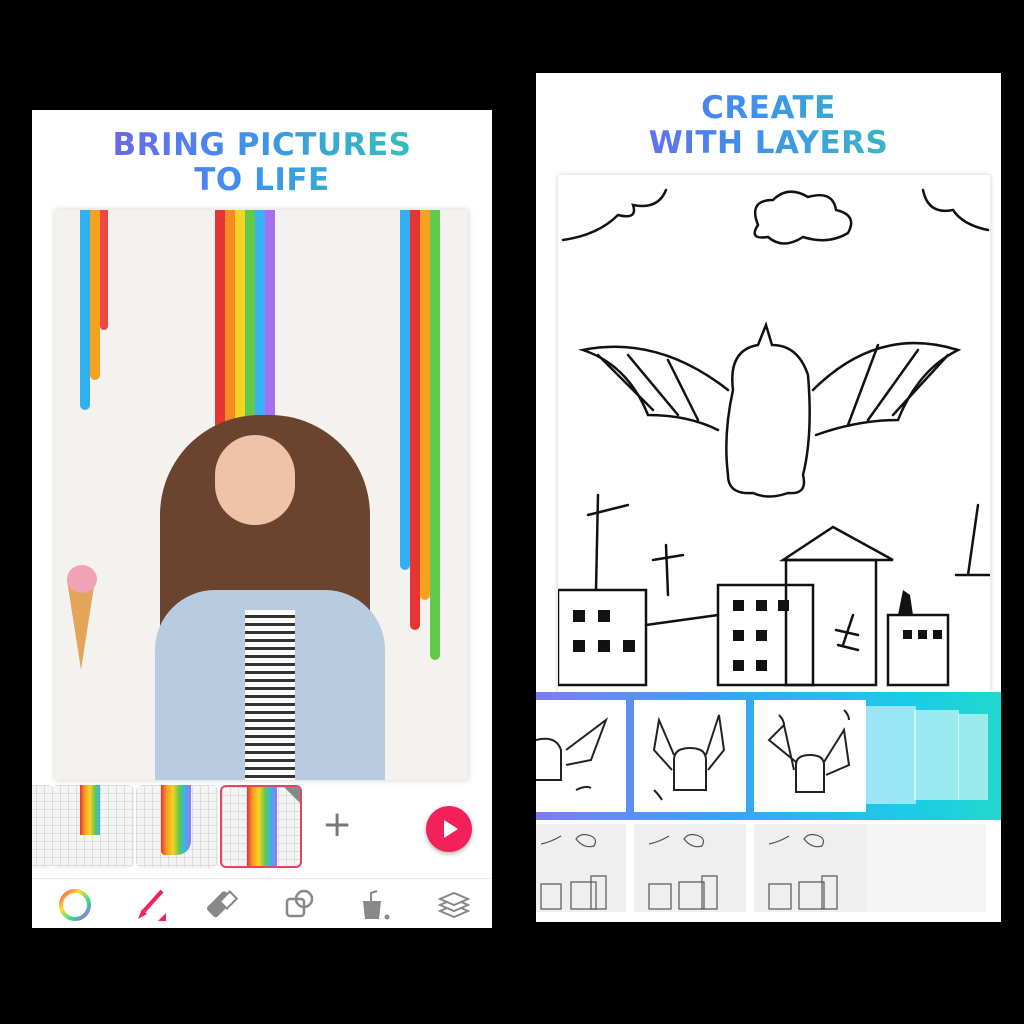 The image size is (1024, 1024). Describe the element at coordinates (454, 905) in the screenshot. I see `layers-icon` at that location.